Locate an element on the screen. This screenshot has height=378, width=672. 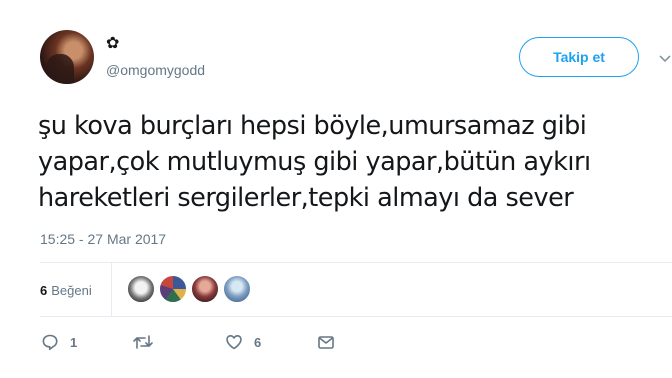
user-handle: @omgomygodd is located at coordinates (155, 70).